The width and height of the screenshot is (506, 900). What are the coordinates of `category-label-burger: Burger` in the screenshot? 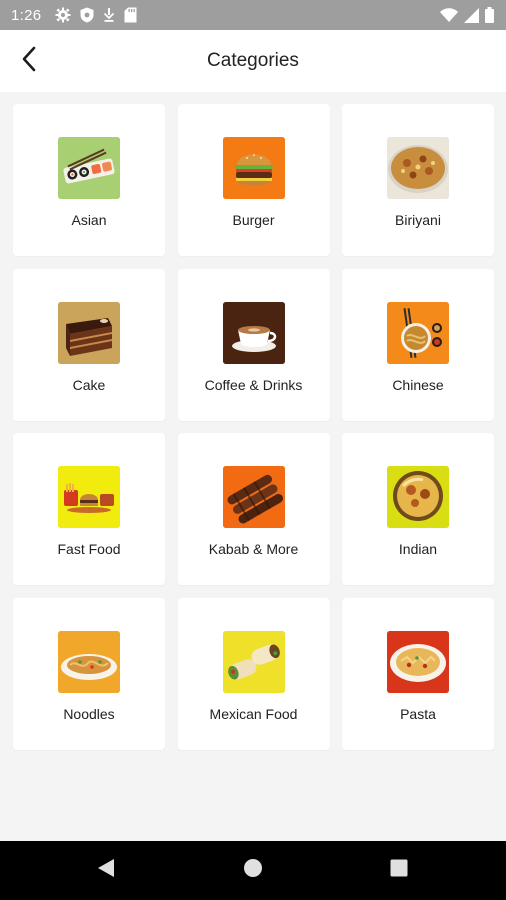 It's located at (253, 220).